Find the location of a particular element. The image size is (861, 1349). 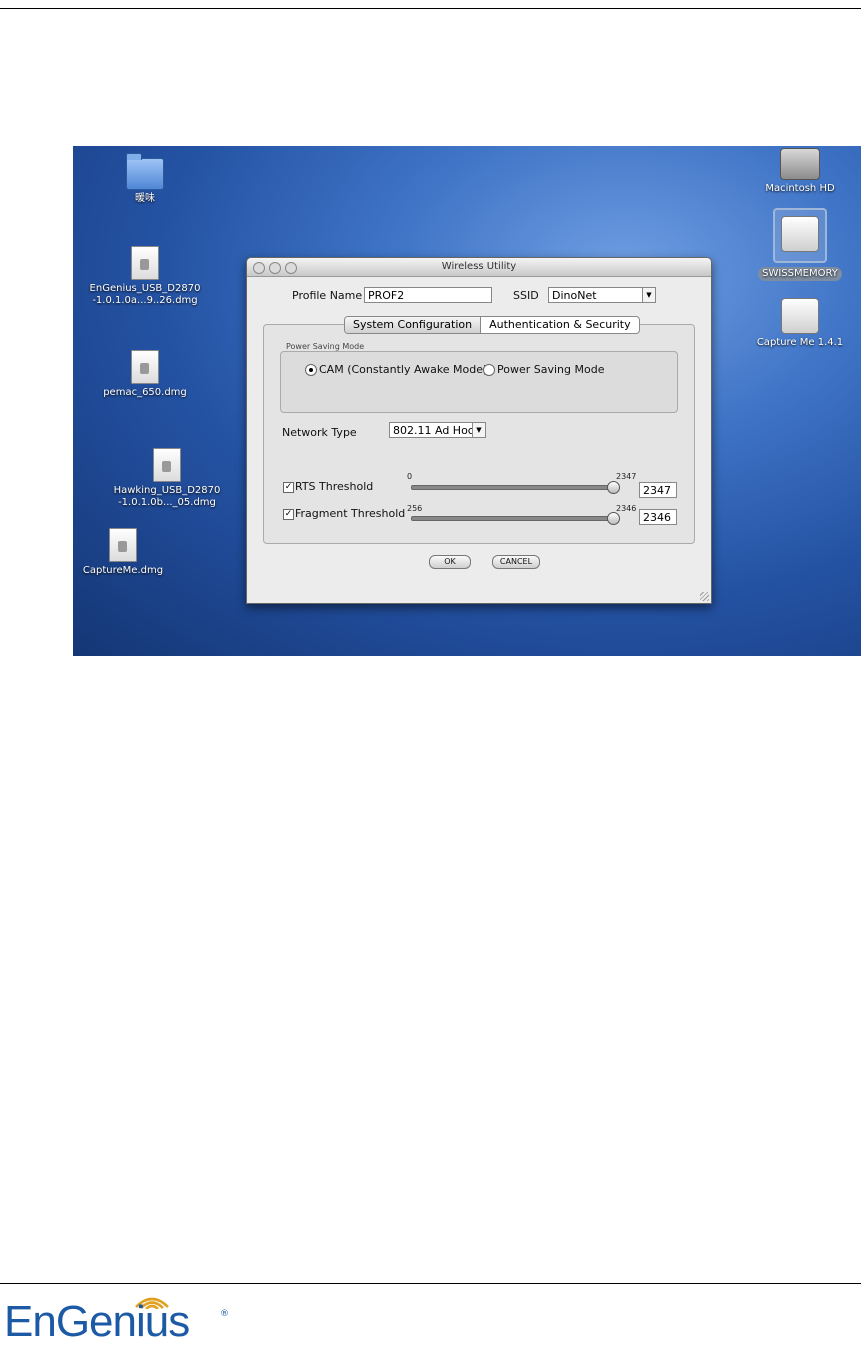

fragment-value-input: 2346 is located at coordinates (658, 517).